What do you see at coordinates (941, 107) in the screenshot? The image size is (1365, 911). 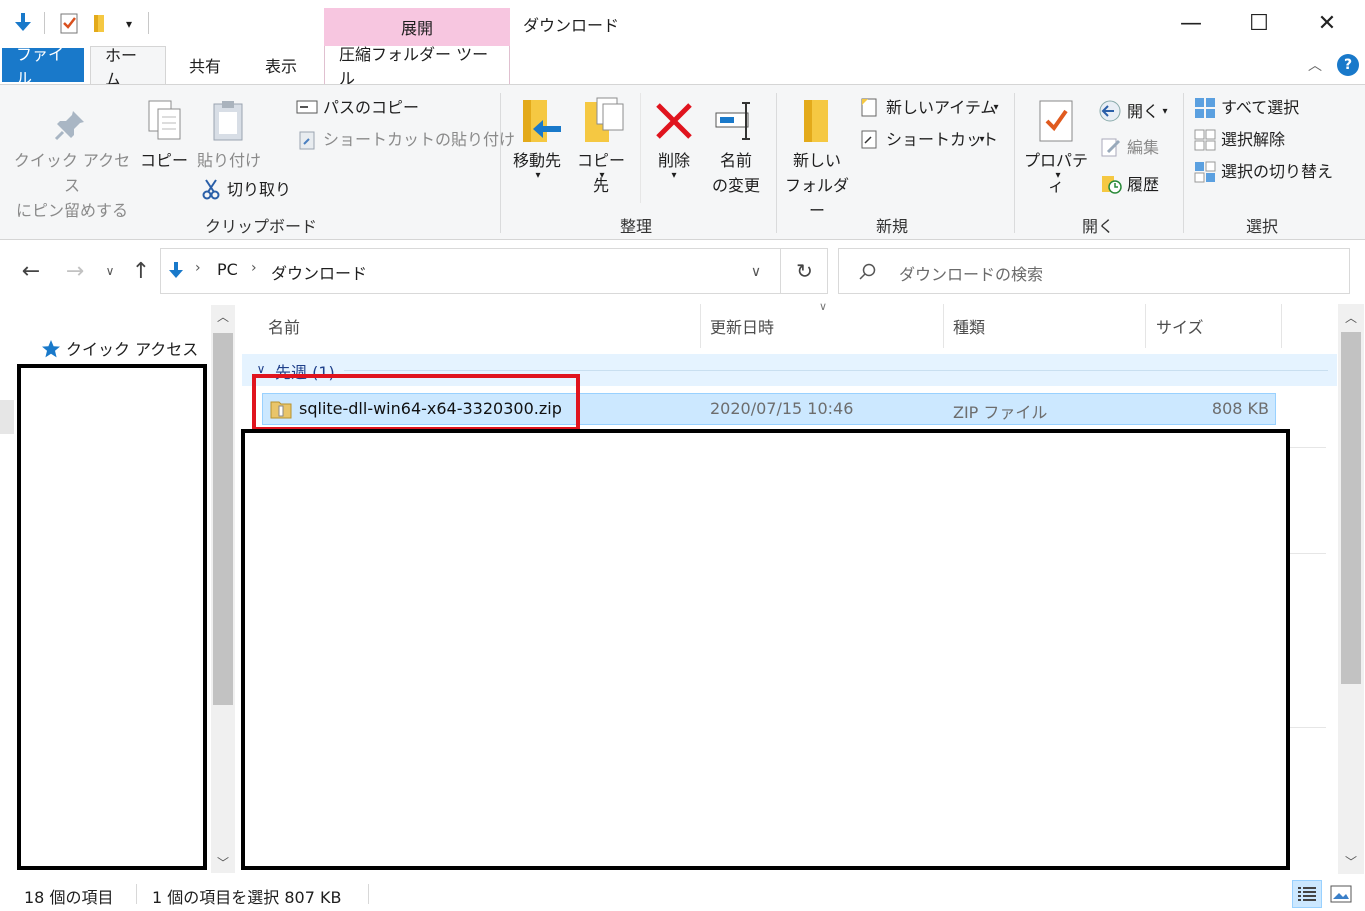 I see `new-item-button: 新しいアイテム` at bounding box center [941, 107].